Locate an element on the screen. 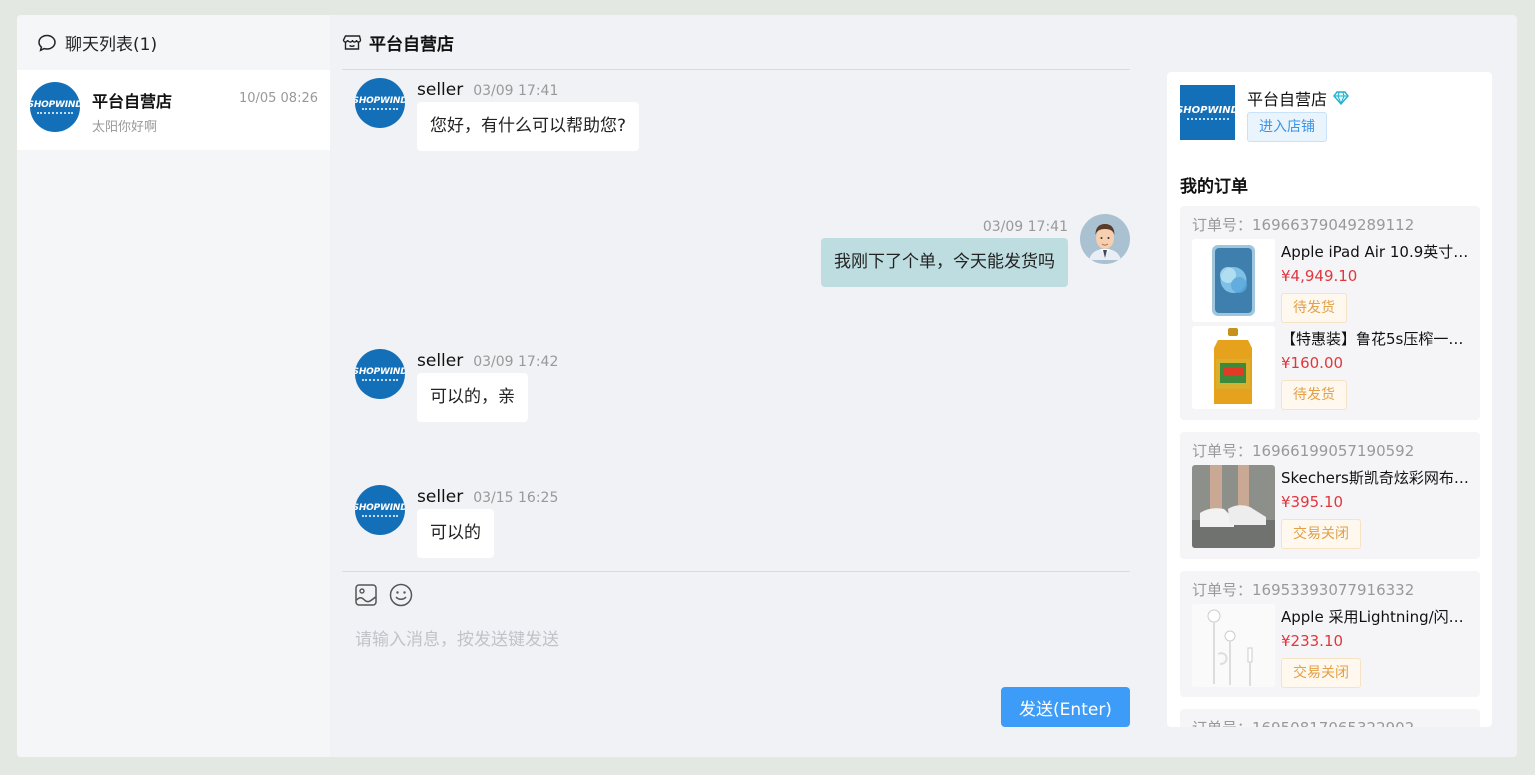  earpods-image is located at coordinates (1233, 645).